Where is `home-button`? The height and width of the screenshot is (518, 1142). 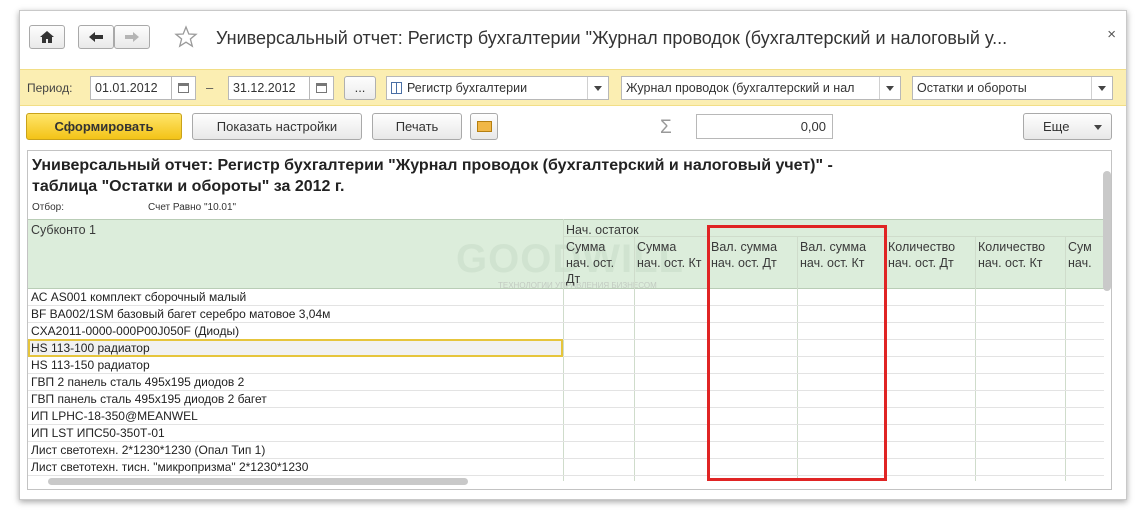 home-button is located at coordinates (47, 37).